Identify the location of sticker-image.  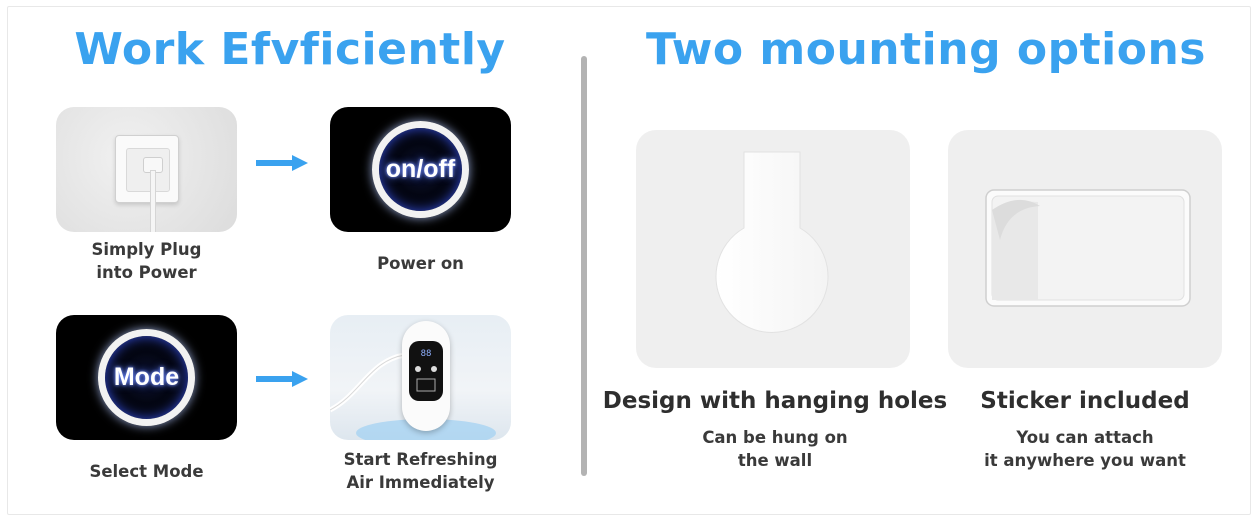
(1085, 249).